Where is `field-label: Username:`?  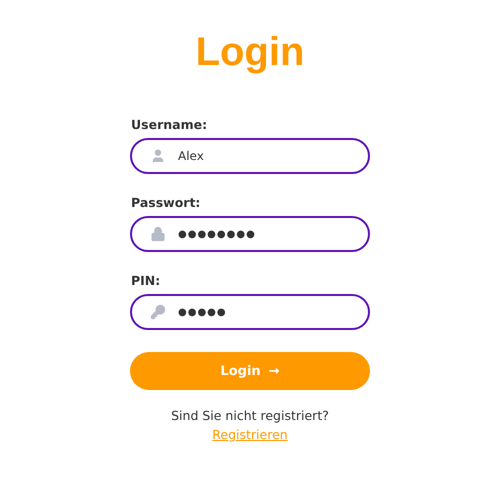 field-label: Username: is located at coordinates (169, 125).